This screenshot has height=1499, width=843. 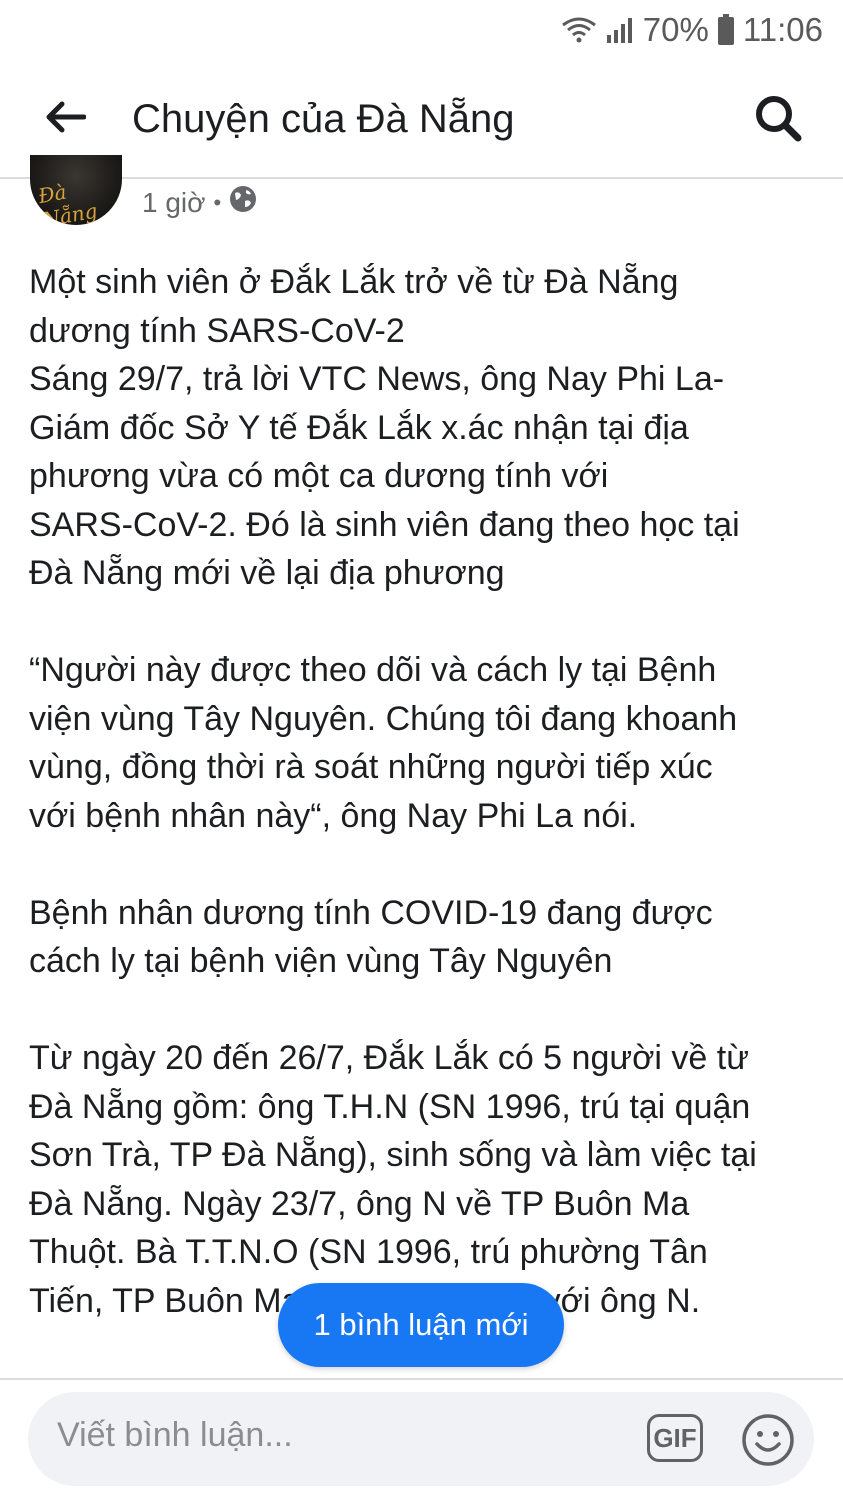 What do you see at coordinates (782, 29) in the screenshot?
I see `clock: 11:06` at bounding box center [782, 29].